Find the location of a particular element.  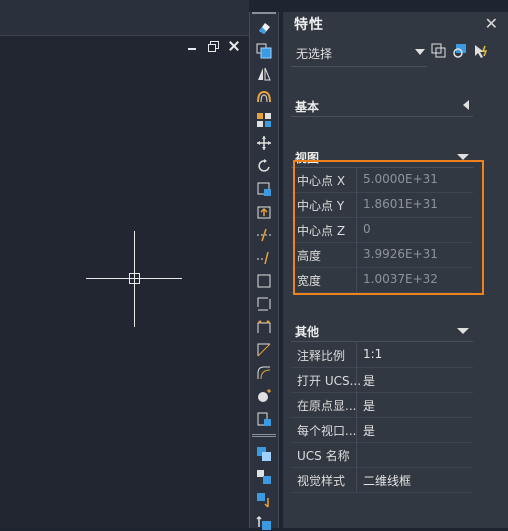

prop-value: 1:1 is located at coordinates (373, 354).